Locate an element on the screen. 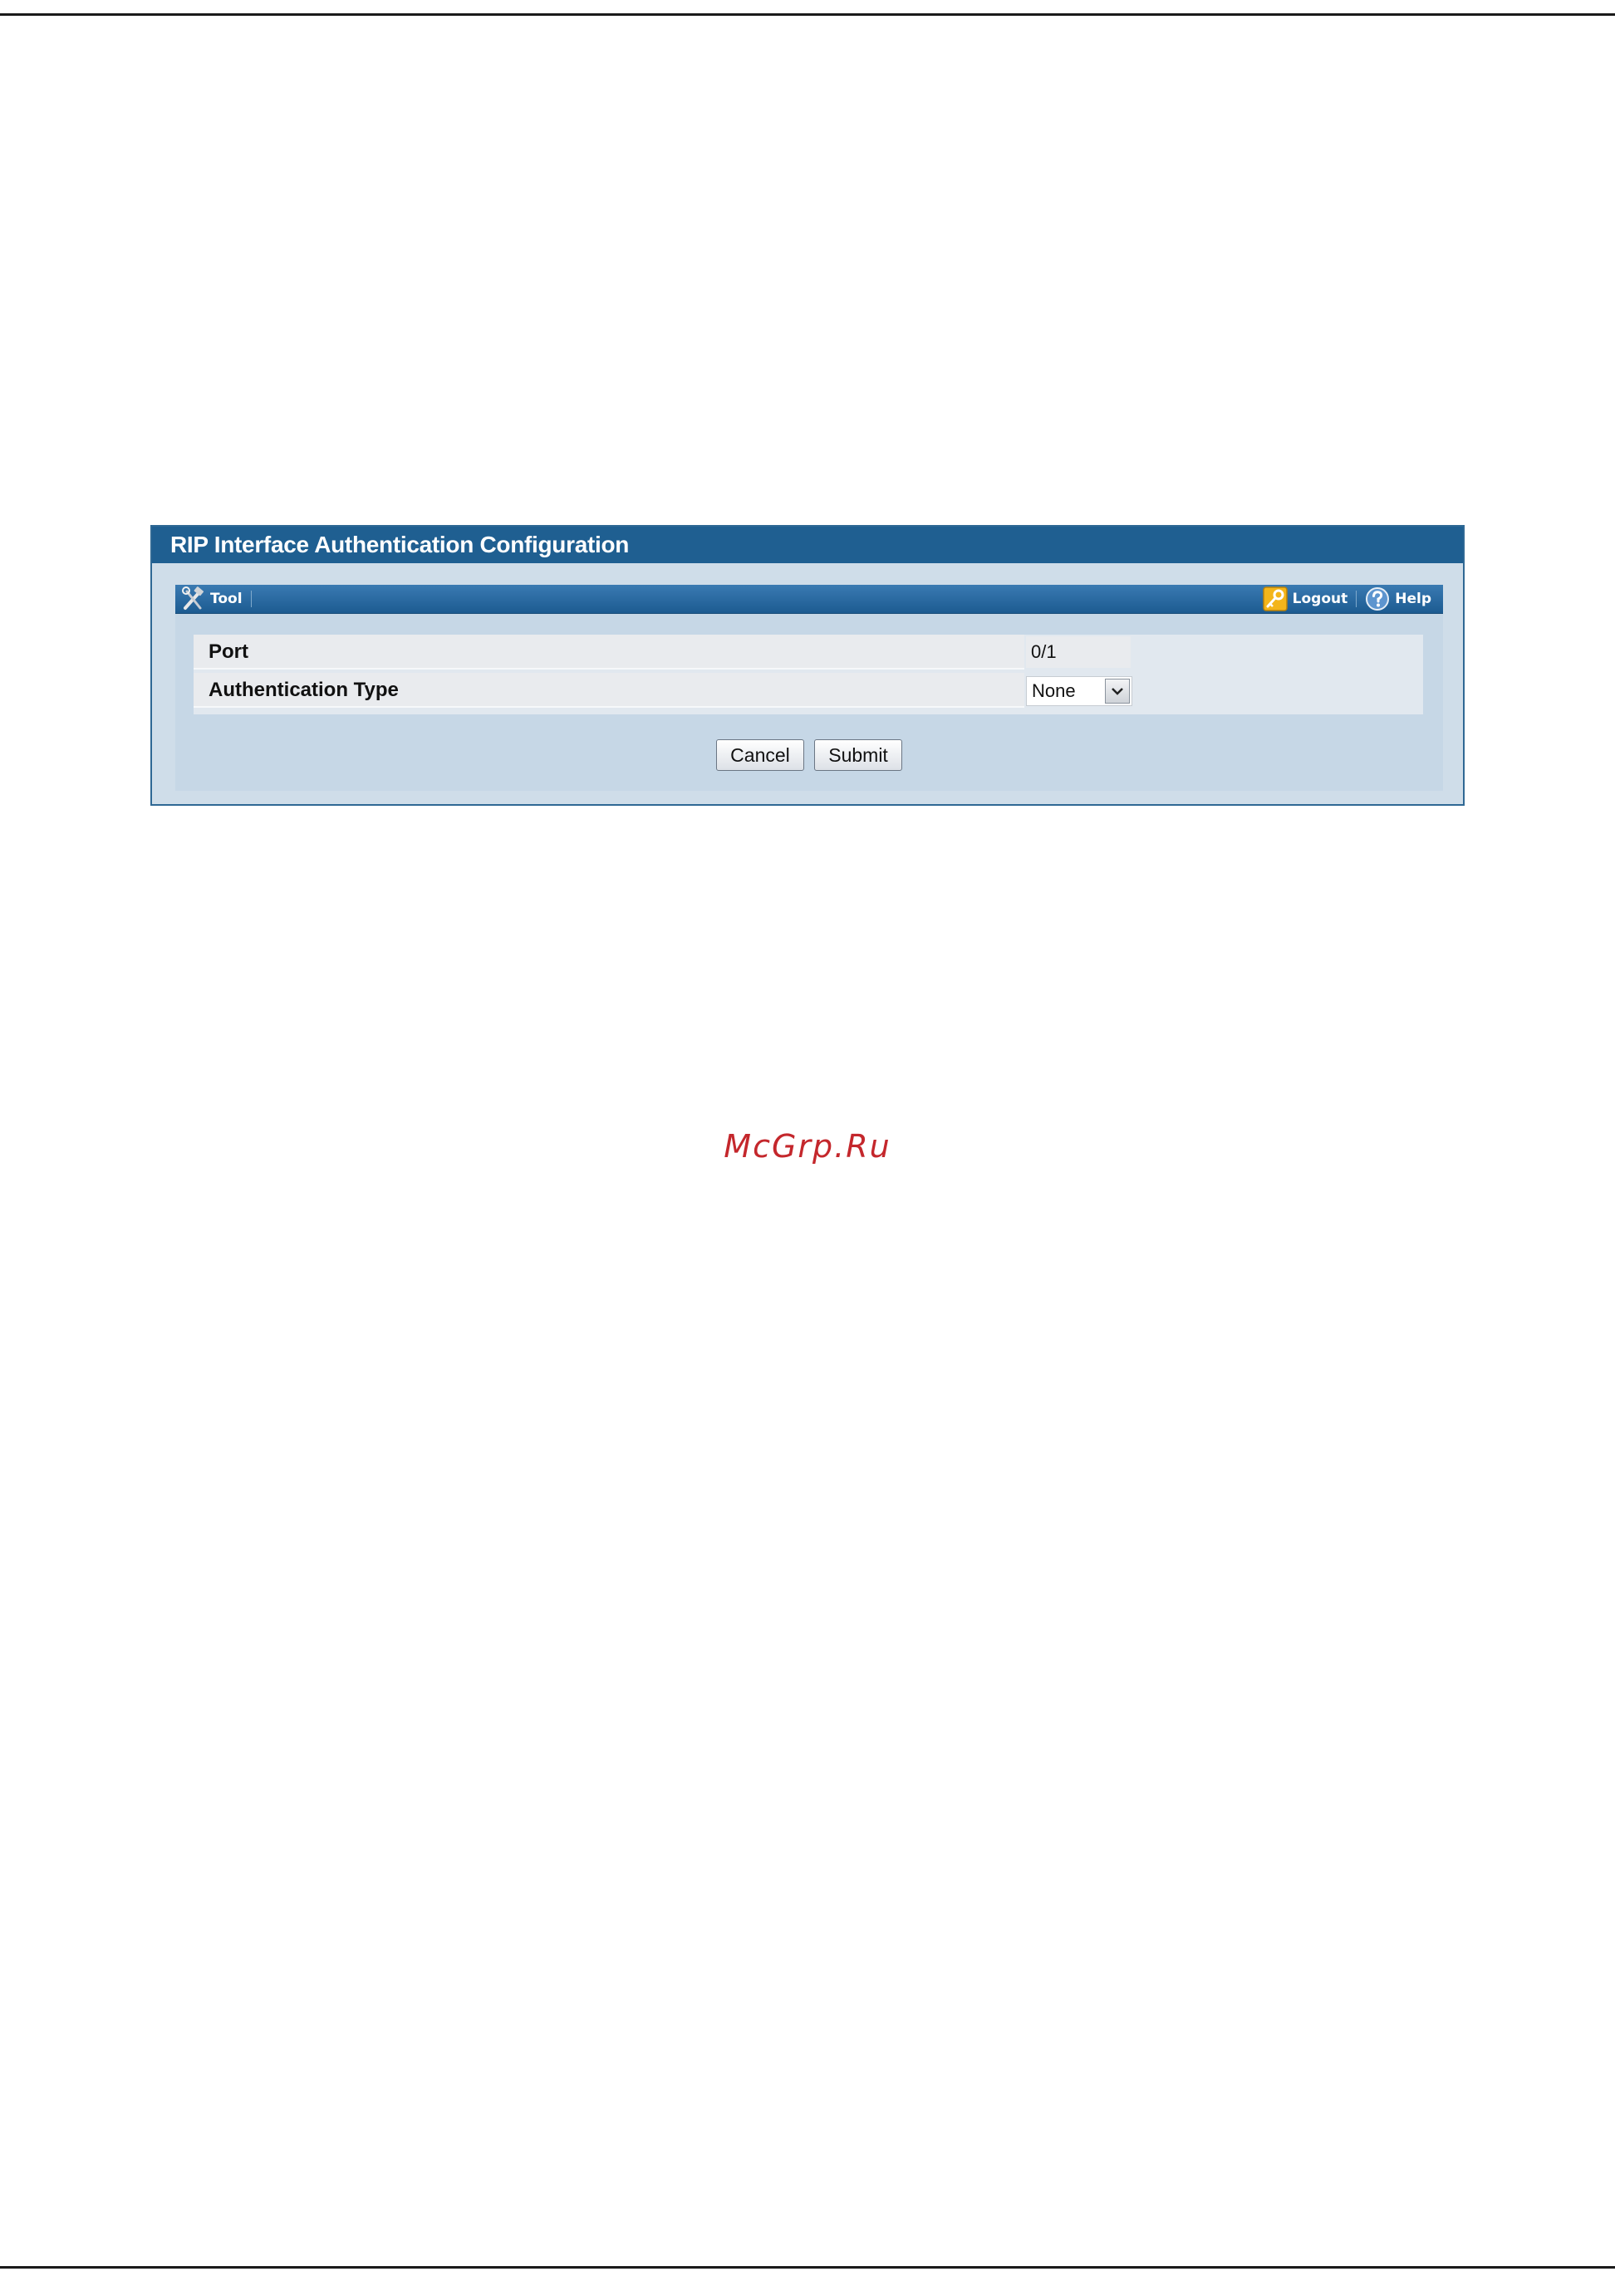  tool-label: Tool is located at coordinates (226, 599).